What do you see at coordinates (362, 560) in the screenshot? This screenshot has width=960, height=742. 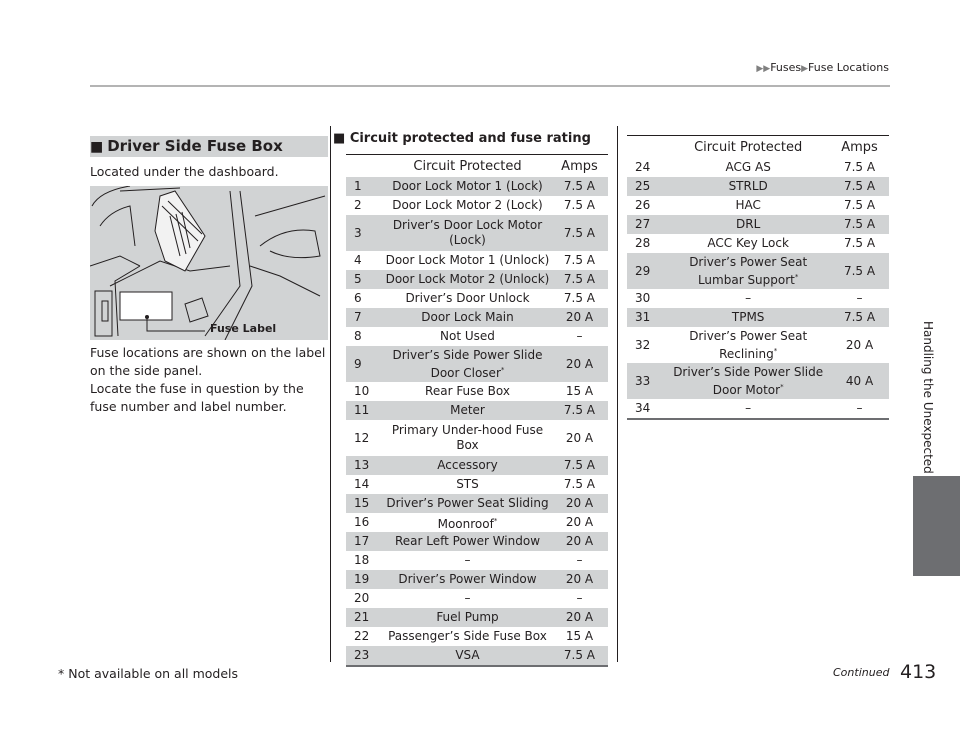 I see `fuse-number: 18` at bounding box center [362, 560].